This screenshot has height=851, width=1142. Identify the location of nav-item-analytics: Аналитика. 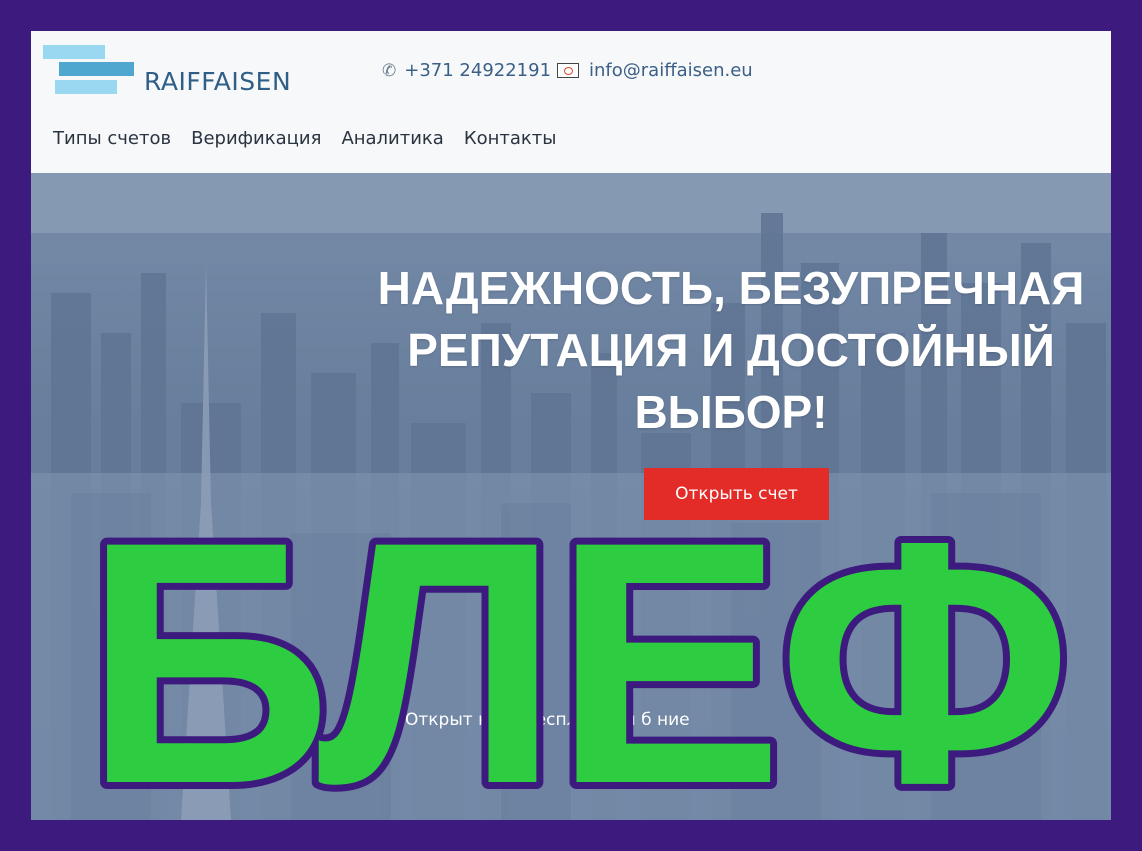
(392, 138).